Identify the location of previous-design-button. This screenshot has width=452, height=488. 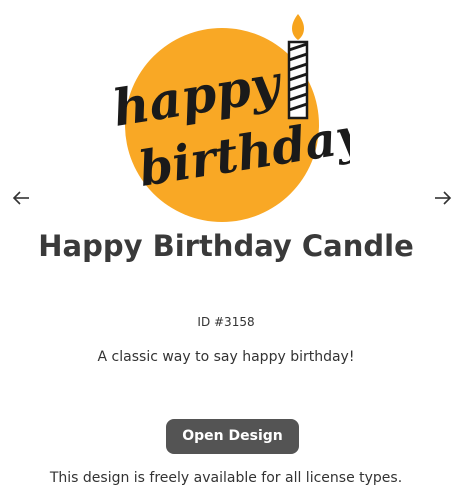
(22, 198).